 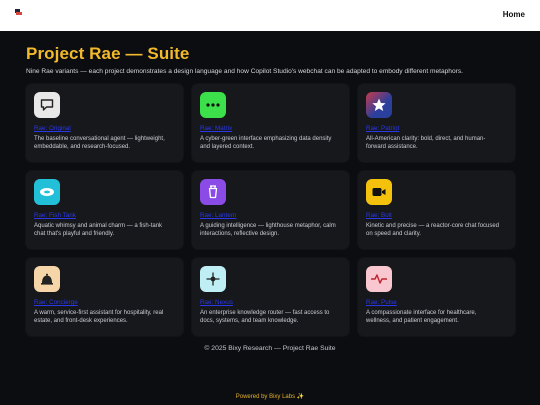 What do you see at coordinates (218, 215) in the screenshot?
I see `project-link-lantern: Rae: Lantern` at bounding box center [218, 215].